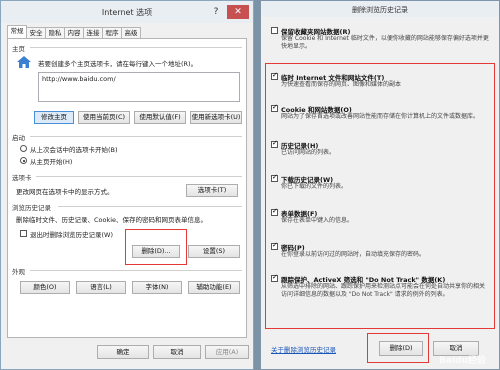 The image size is (500, 370). I want to click on cookies-checkbox, so click(274, 107).